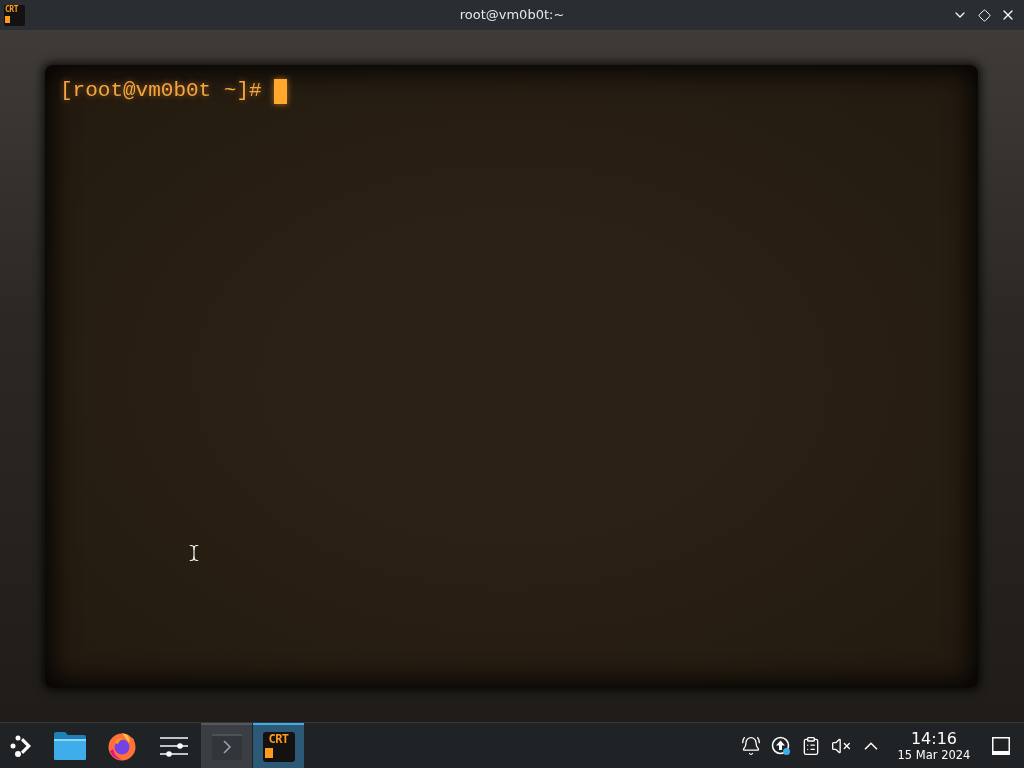 The height and width of the screenshot is (768, 1024). I want to click on clipboard-icon, so click(811, 745).